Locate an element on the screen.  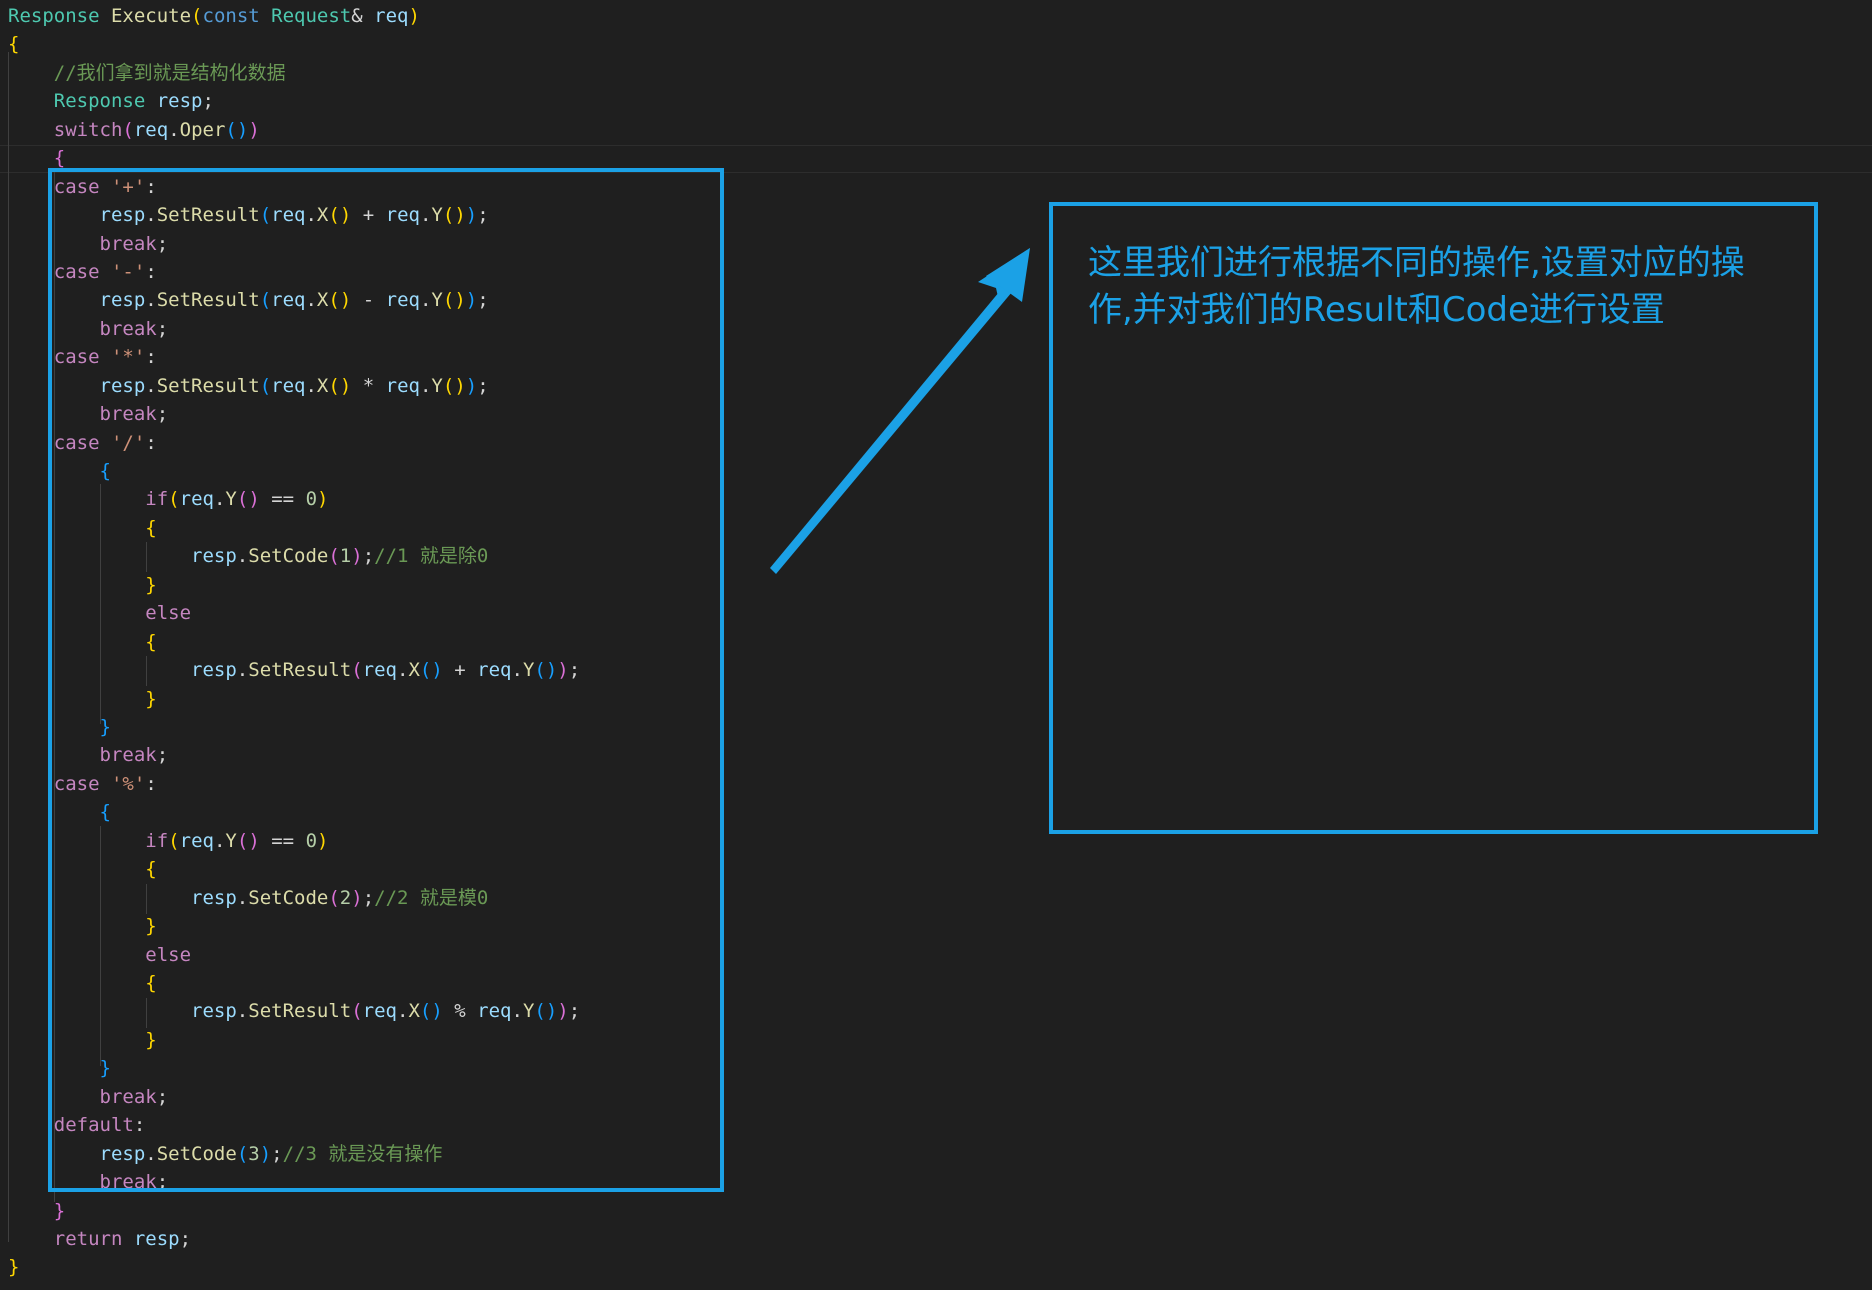
code-token: & is located at coordinates (357, 16).